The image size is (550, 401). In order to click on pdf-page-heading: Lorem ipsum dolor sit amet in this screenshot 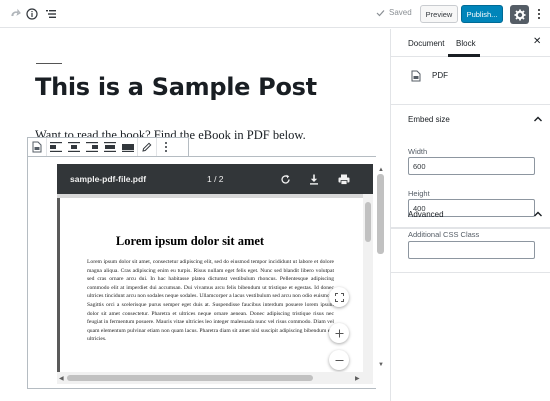, I will do `click(190, 241)`.